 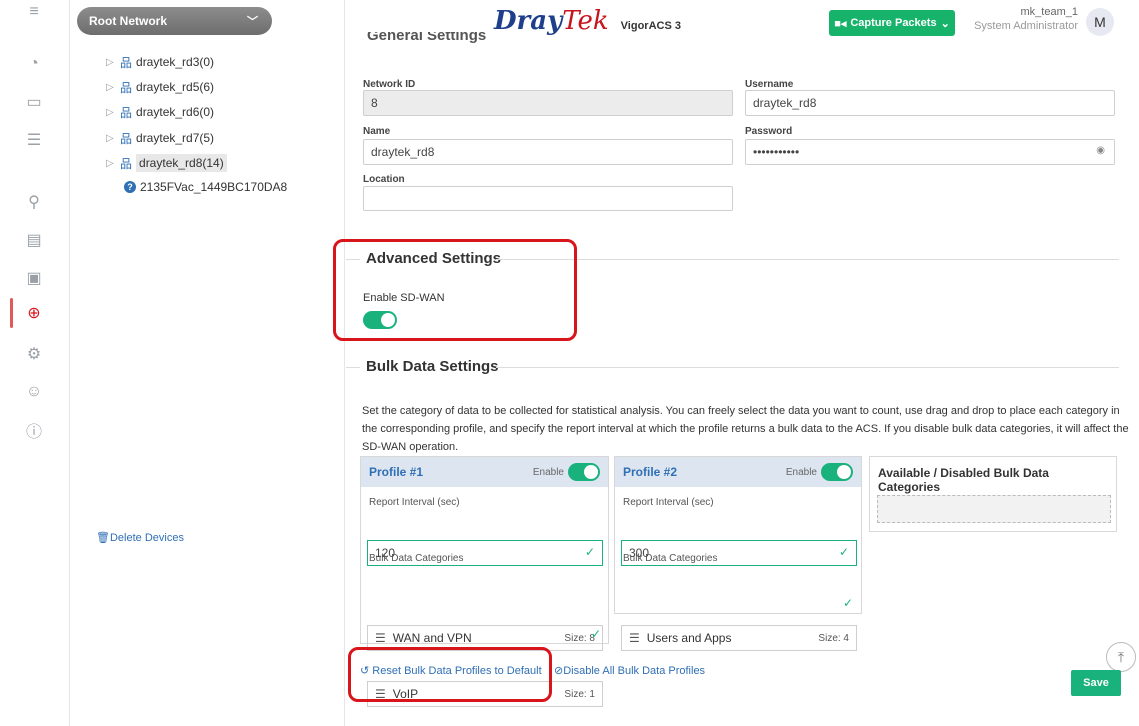 What do you see at coordinates (1096, 683) in the screenshot?
I see `save-button: Save` at bounding box center [1096, 683].